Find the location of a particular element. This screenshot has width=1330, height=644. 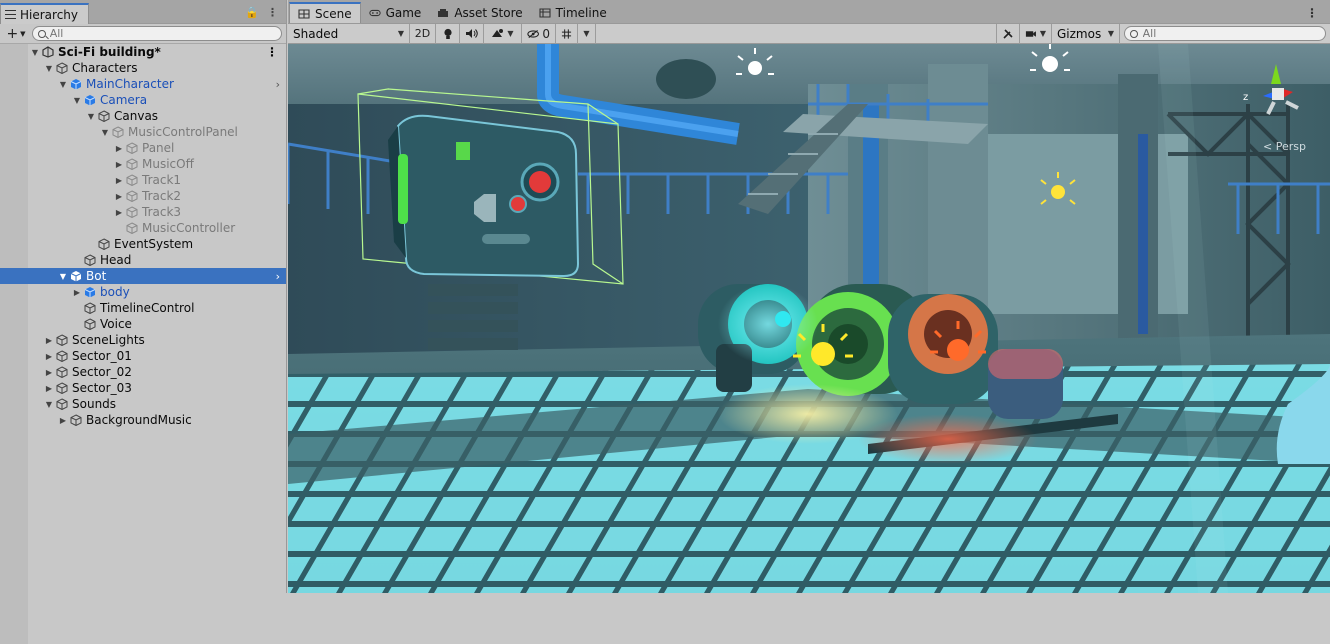

grid-icon is located at coordinates (304, 13).